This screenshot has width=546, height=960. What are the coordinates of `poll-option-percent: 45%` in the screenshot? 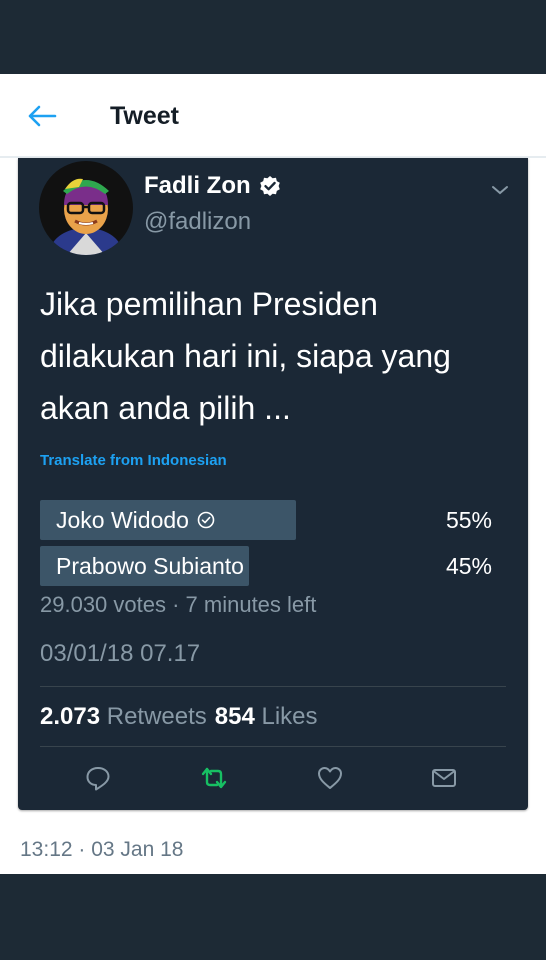 It's located at (468, 566).